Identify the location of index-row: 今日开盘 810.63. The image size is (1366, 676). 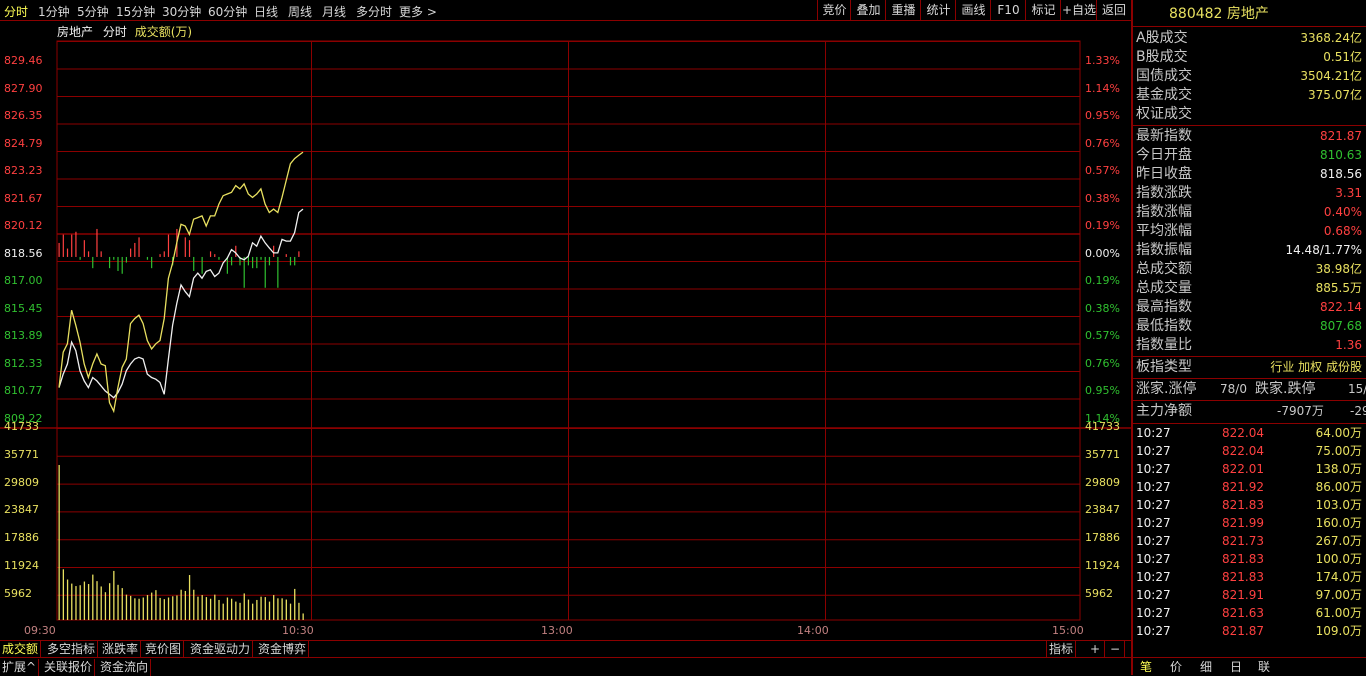
(1251, 155).